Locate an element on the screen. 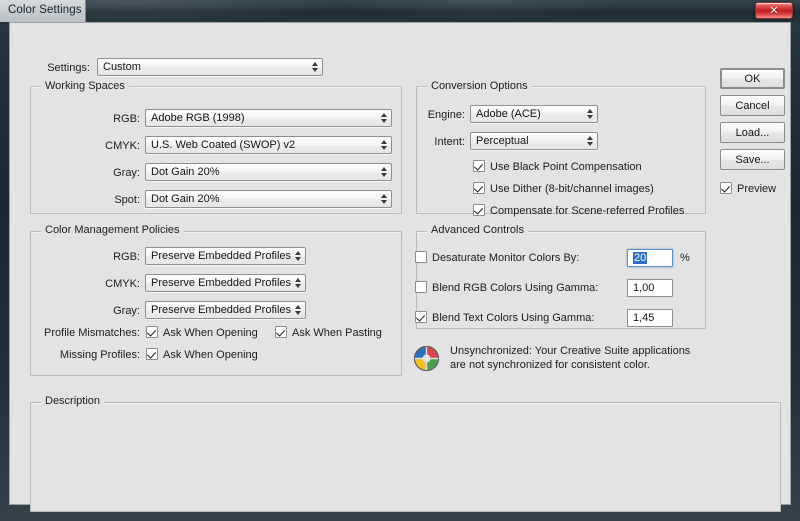 The width and height of the screenshot is (800, 521). policies-rgb-value: Preserve Embedded Profiles is located at coordinates (221, 256).